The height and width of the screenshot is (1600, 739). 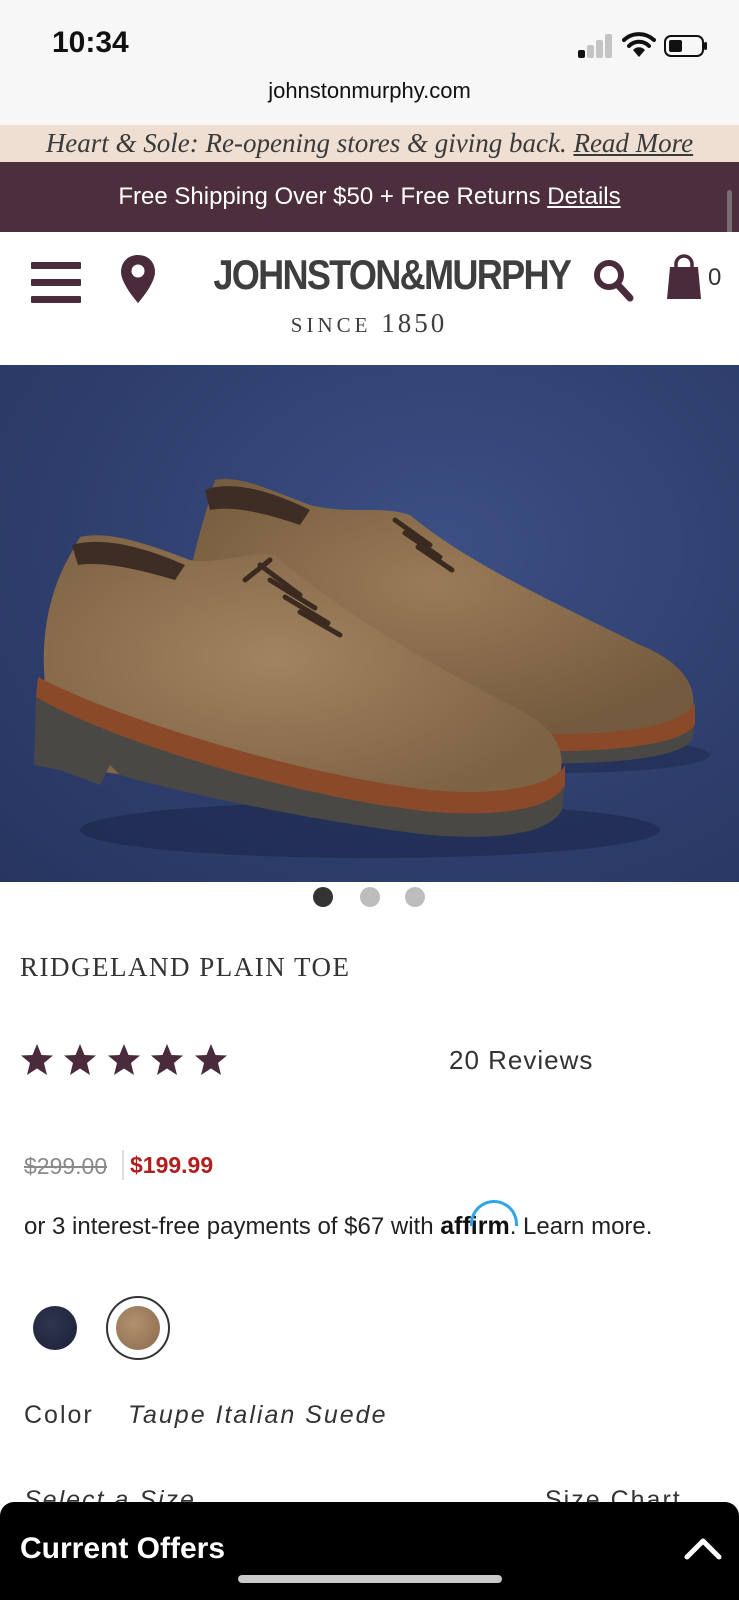 I want to click on color-value: Taupe Italian Suede, so click(x=258, y=1415).